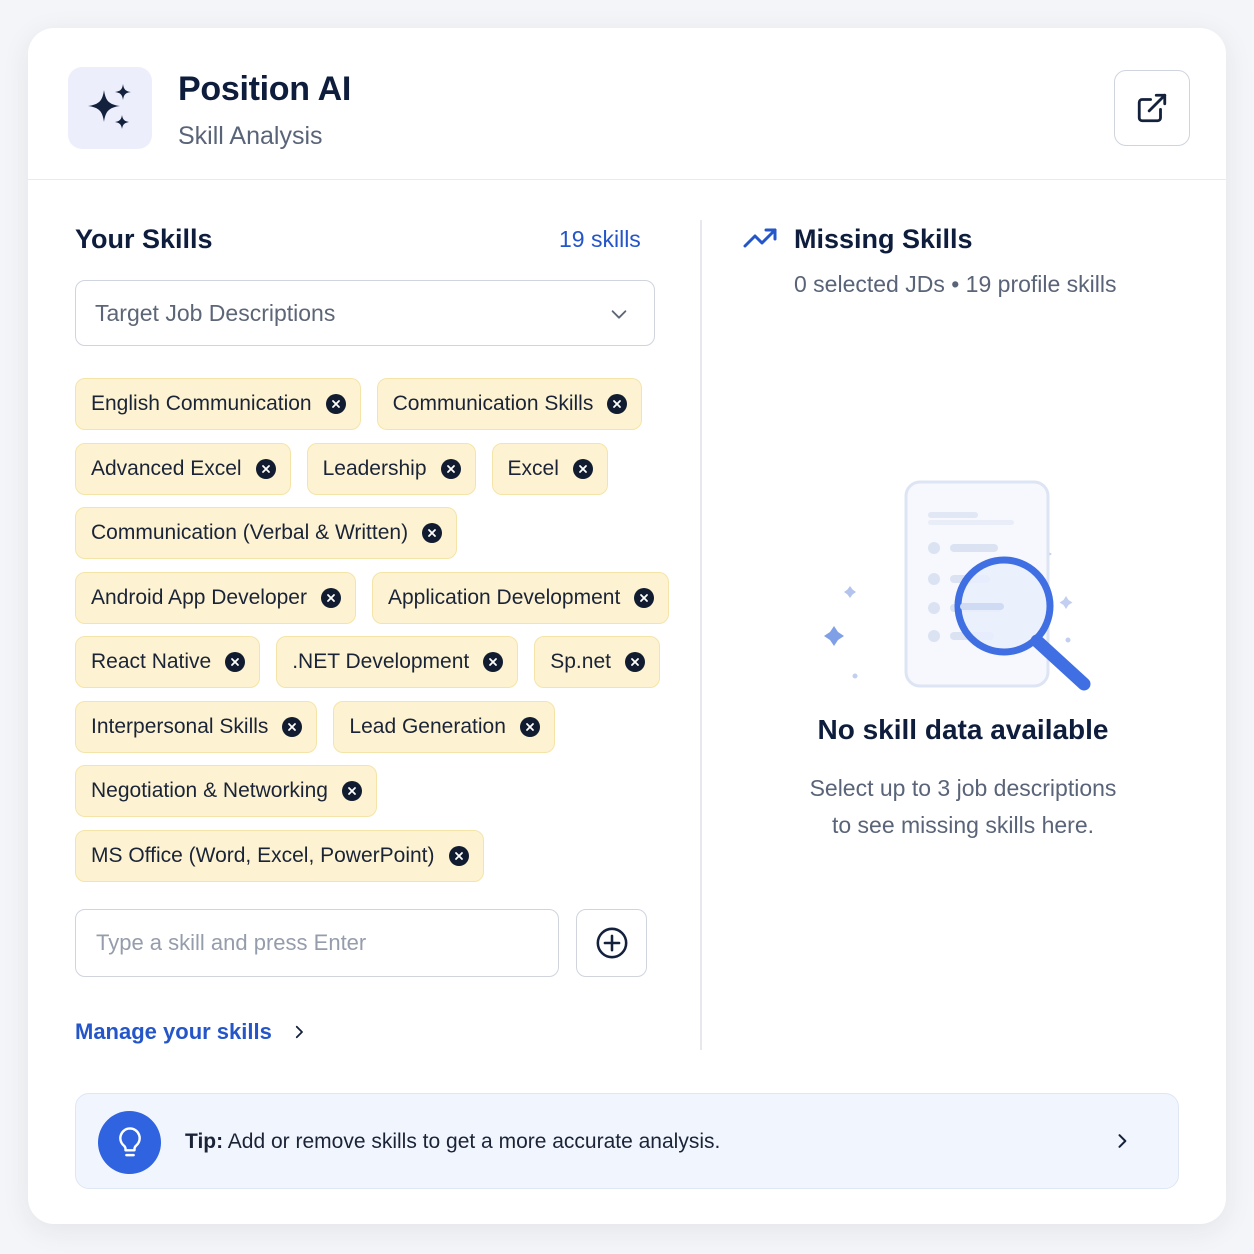 The image size is (1254, 1254). I want to click on target-jd-select-placeholder: Target Job Descriptions, so click(215, 312).